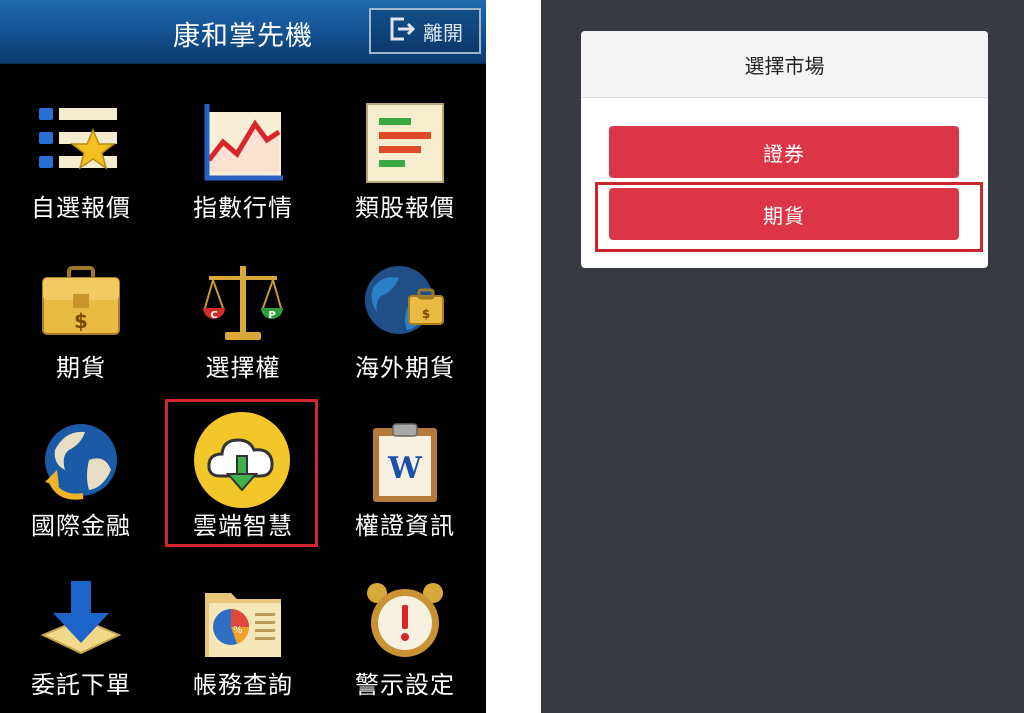  Describe the element at coordinates (81, 621) in the screenshot. I see `download-arrow-icon` at that location.